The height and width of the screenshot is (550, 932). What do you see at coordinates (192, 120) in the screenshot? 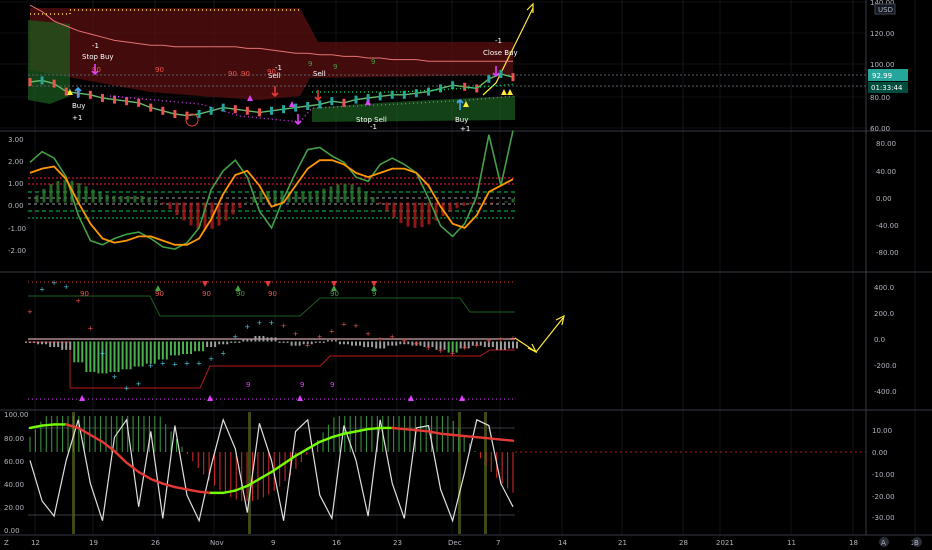
I see `earnings-icon` at bounding box center [192, 120].